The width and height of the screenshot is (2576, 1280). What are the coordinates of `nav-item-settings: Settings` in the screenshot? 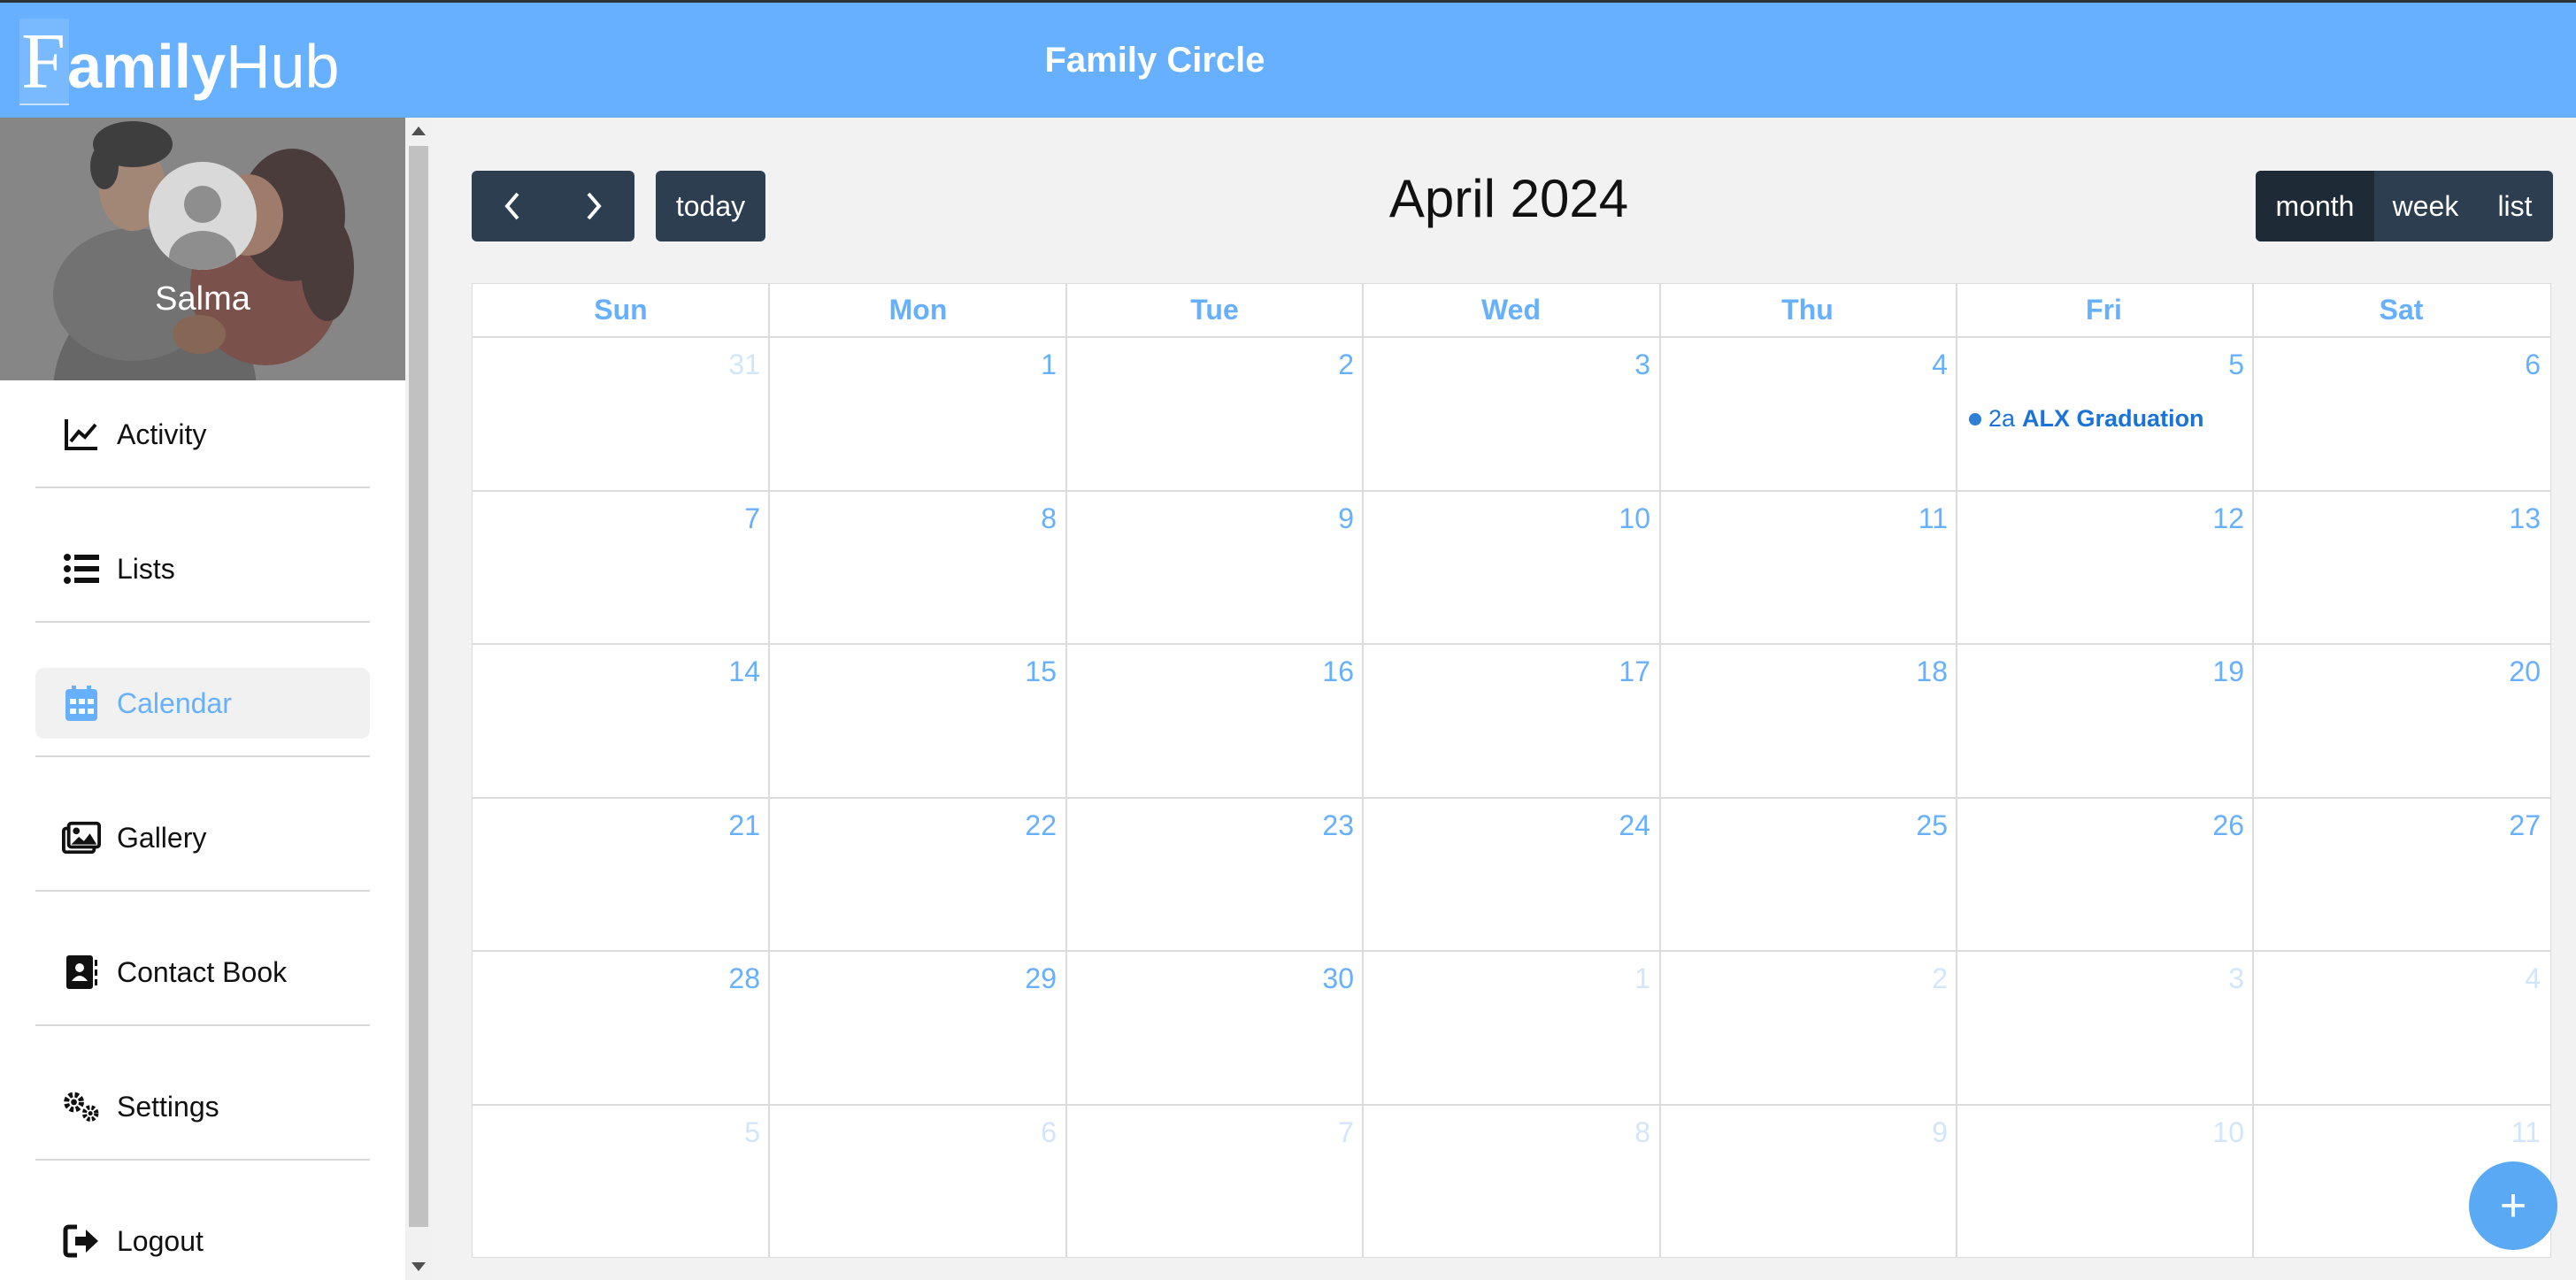 It's located at (202, 1106).